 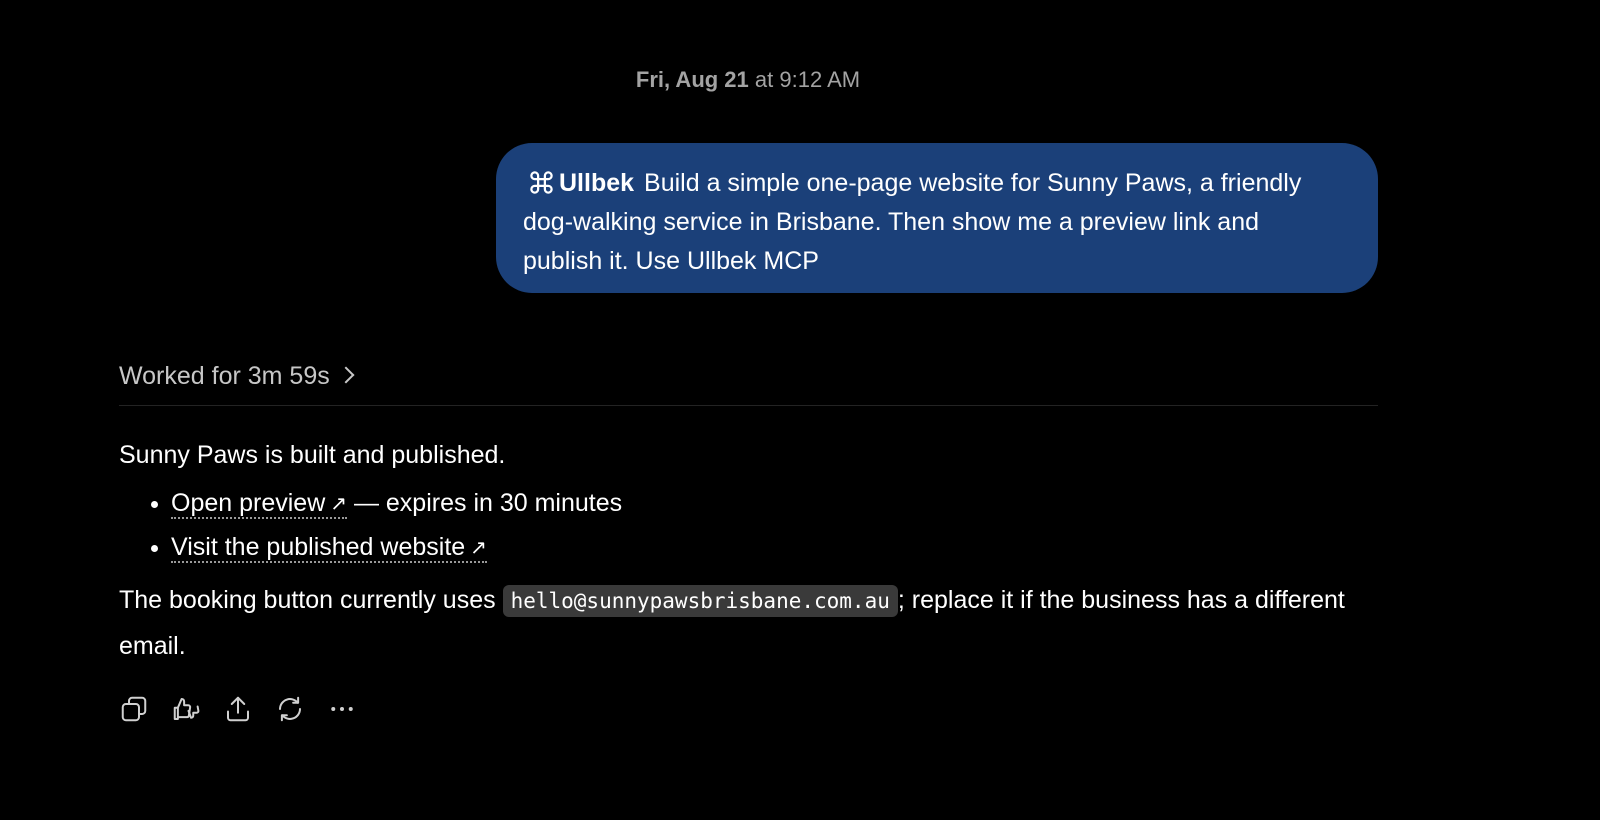 What do you see at coordinates (311, 600) in the screenshot?
I see `email-note-before: The booking button currently uses` at bounding box center [311, 600].